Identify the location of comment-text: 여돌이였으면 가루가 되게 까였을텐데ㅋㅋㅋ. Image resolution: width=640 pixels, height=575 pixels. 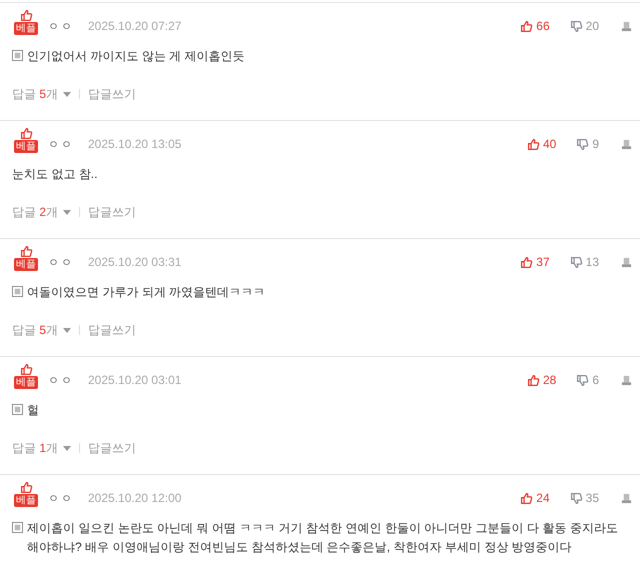
(146, 292).